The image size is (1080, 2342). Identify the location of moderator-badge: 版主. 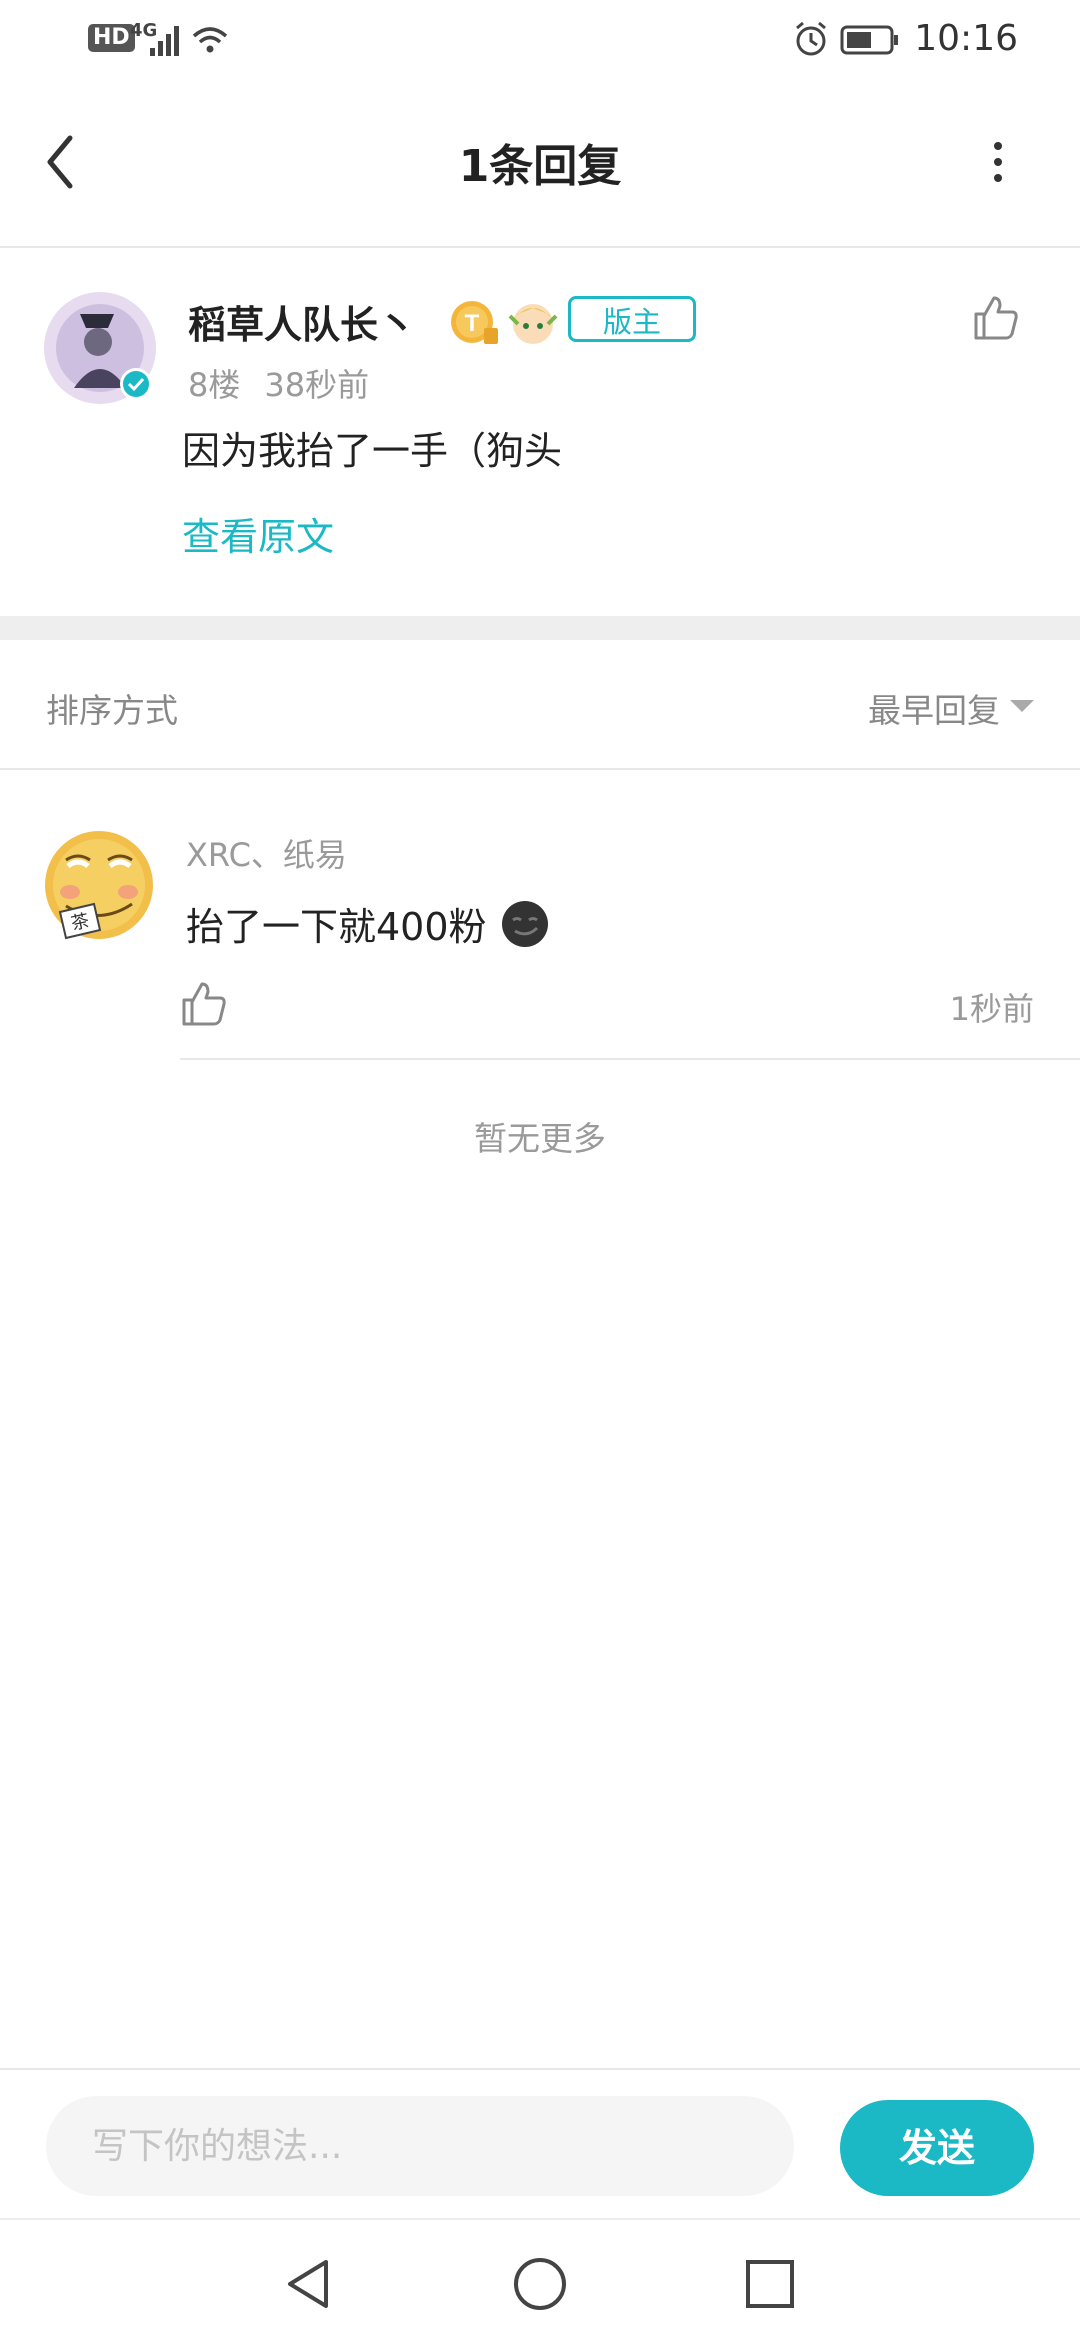
(632, 319).